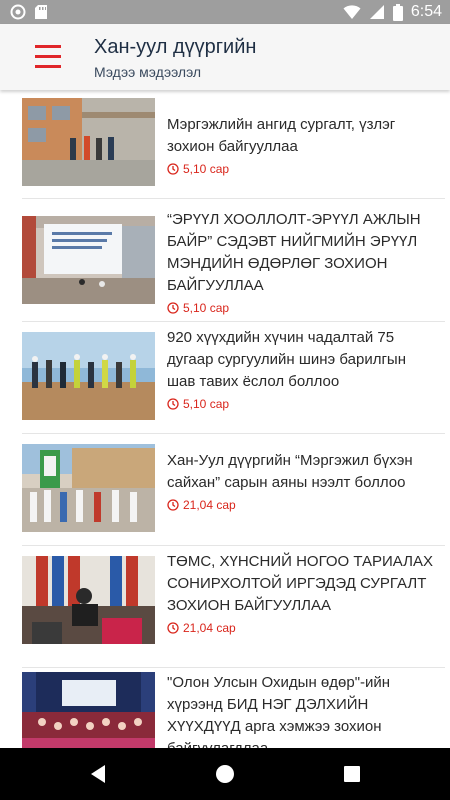 The height and width of the screenshot is (800, 450). What do you see at coordinates (98, 774) in the screenshot?
I see `back-icon` at bounding box center [98, 774].